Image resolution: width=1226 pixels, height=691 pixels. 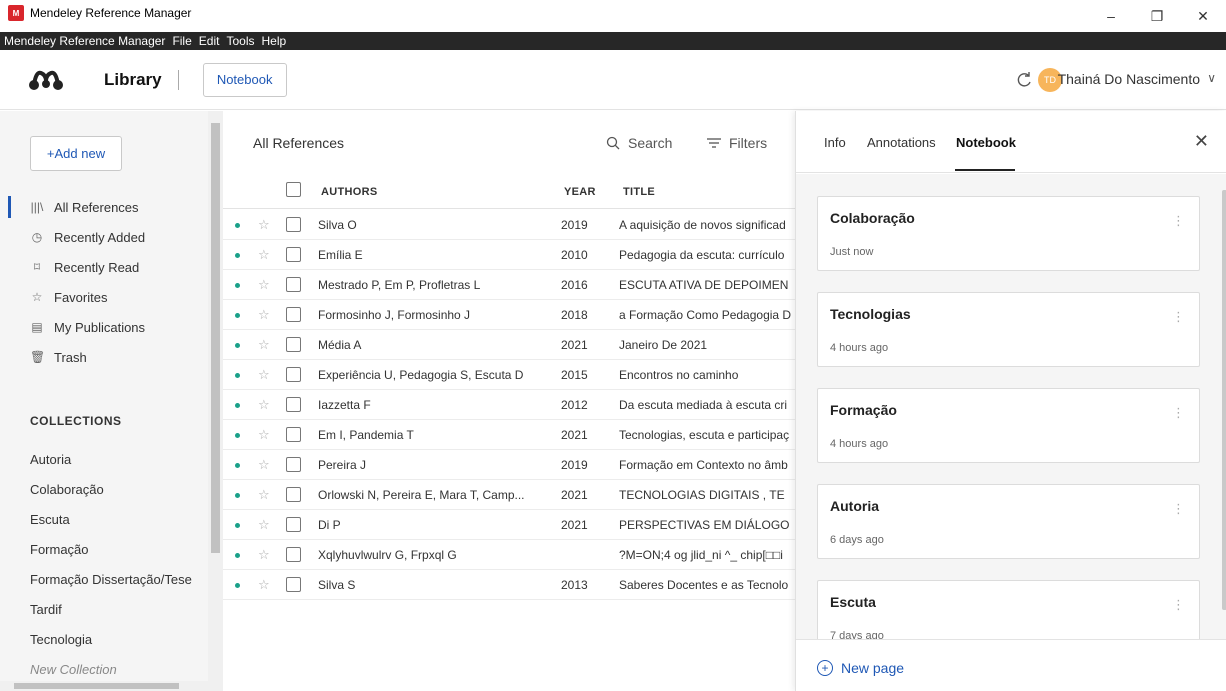 What do you see at coordinates (1008, 609) in the screenshot?
I see `note-card: Escuta 7 days ago ⋮` at bounding box center [1008, 609].